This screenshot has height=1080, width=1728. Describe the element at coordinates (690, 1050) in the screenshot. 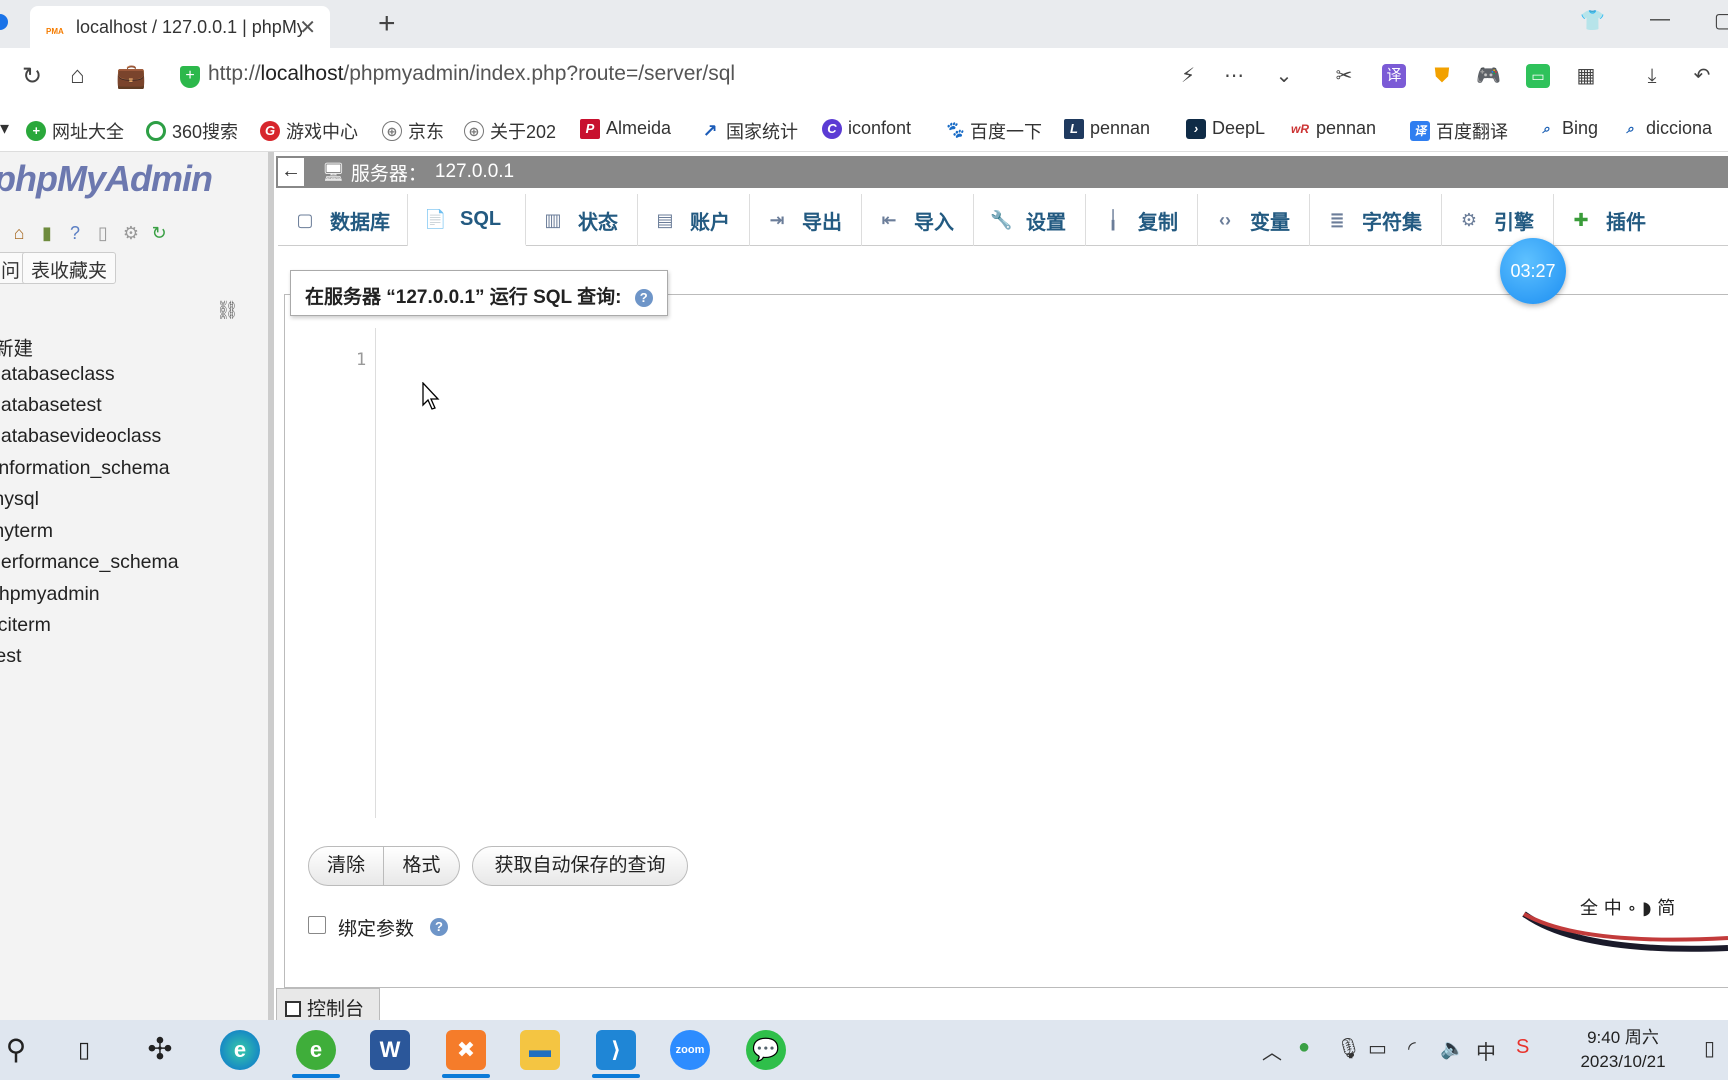

I see `zoom-icon: zoom` at that location.